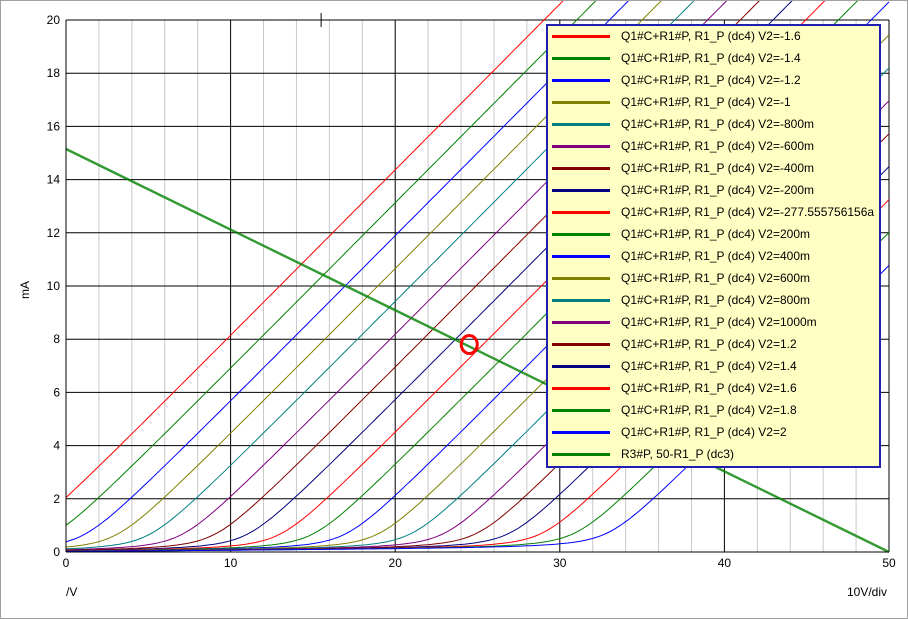 The width and height of the screenshot is (908, 619). What do you see at coordinates (711, 58) in the screenshot?
I see `legend-label: Q1#C+R1#P, R1_P (dc4) V2=-1.4` at bounding box center [711, 58].